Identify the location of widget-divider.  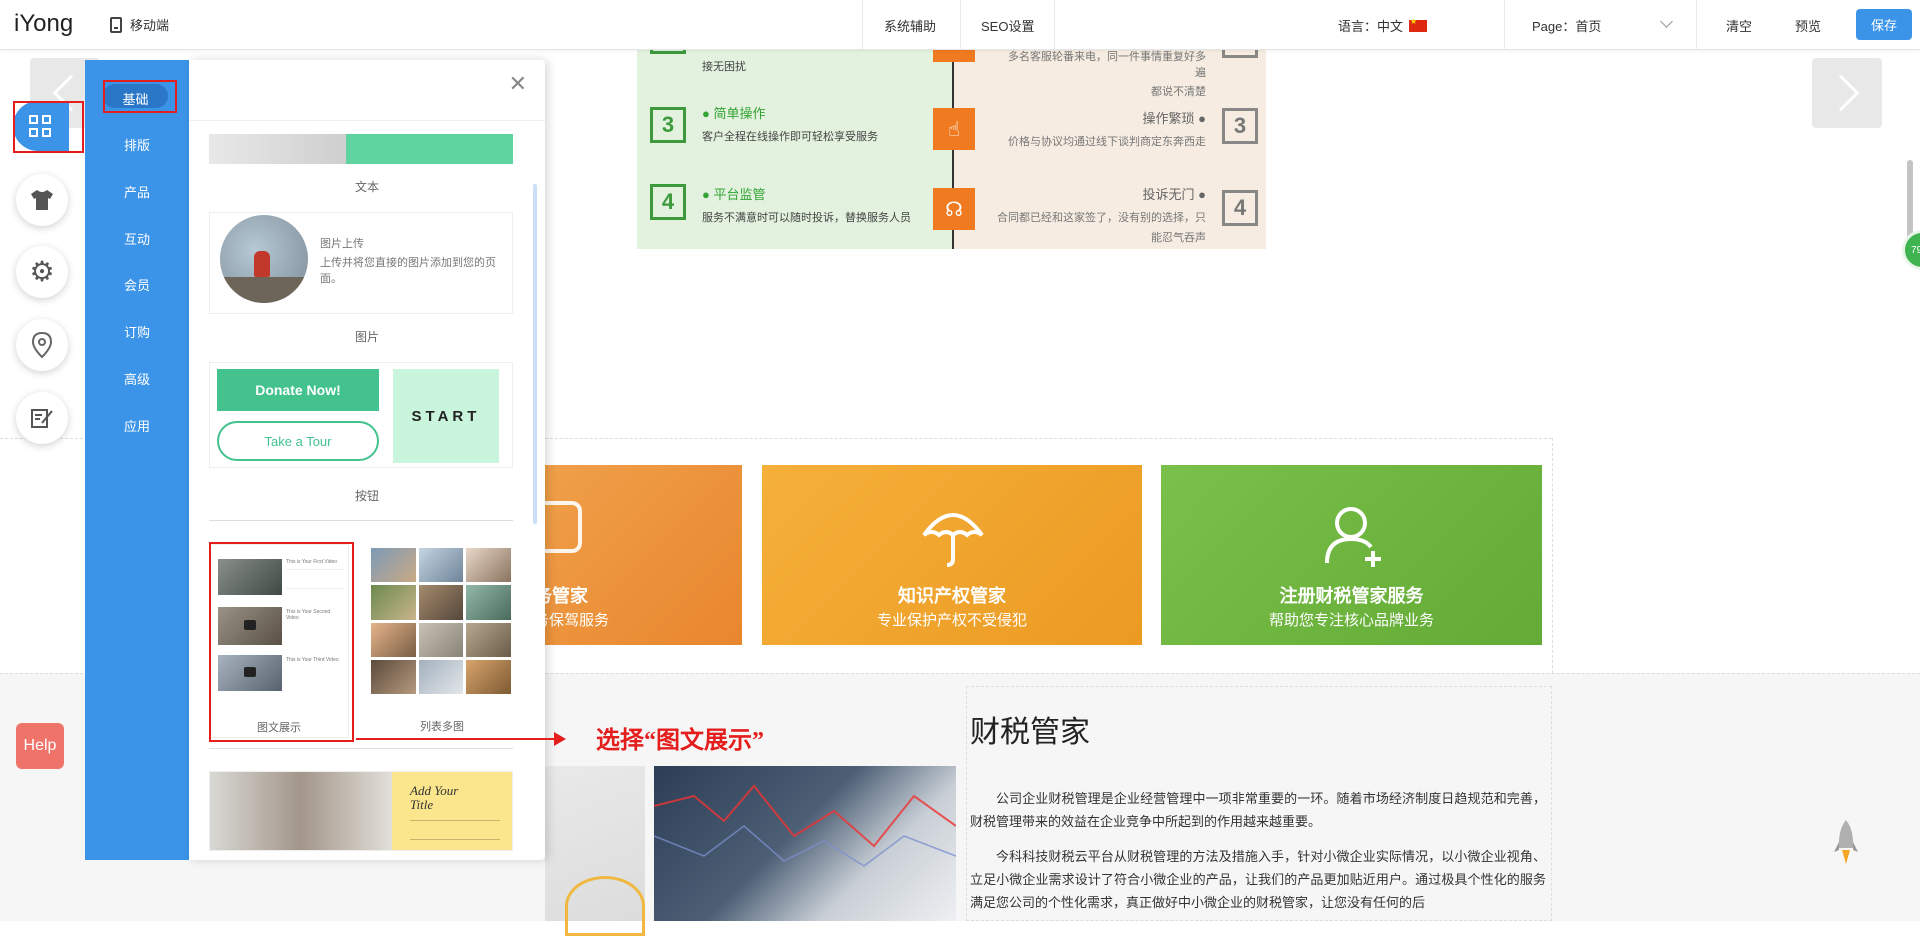
(361, 520).